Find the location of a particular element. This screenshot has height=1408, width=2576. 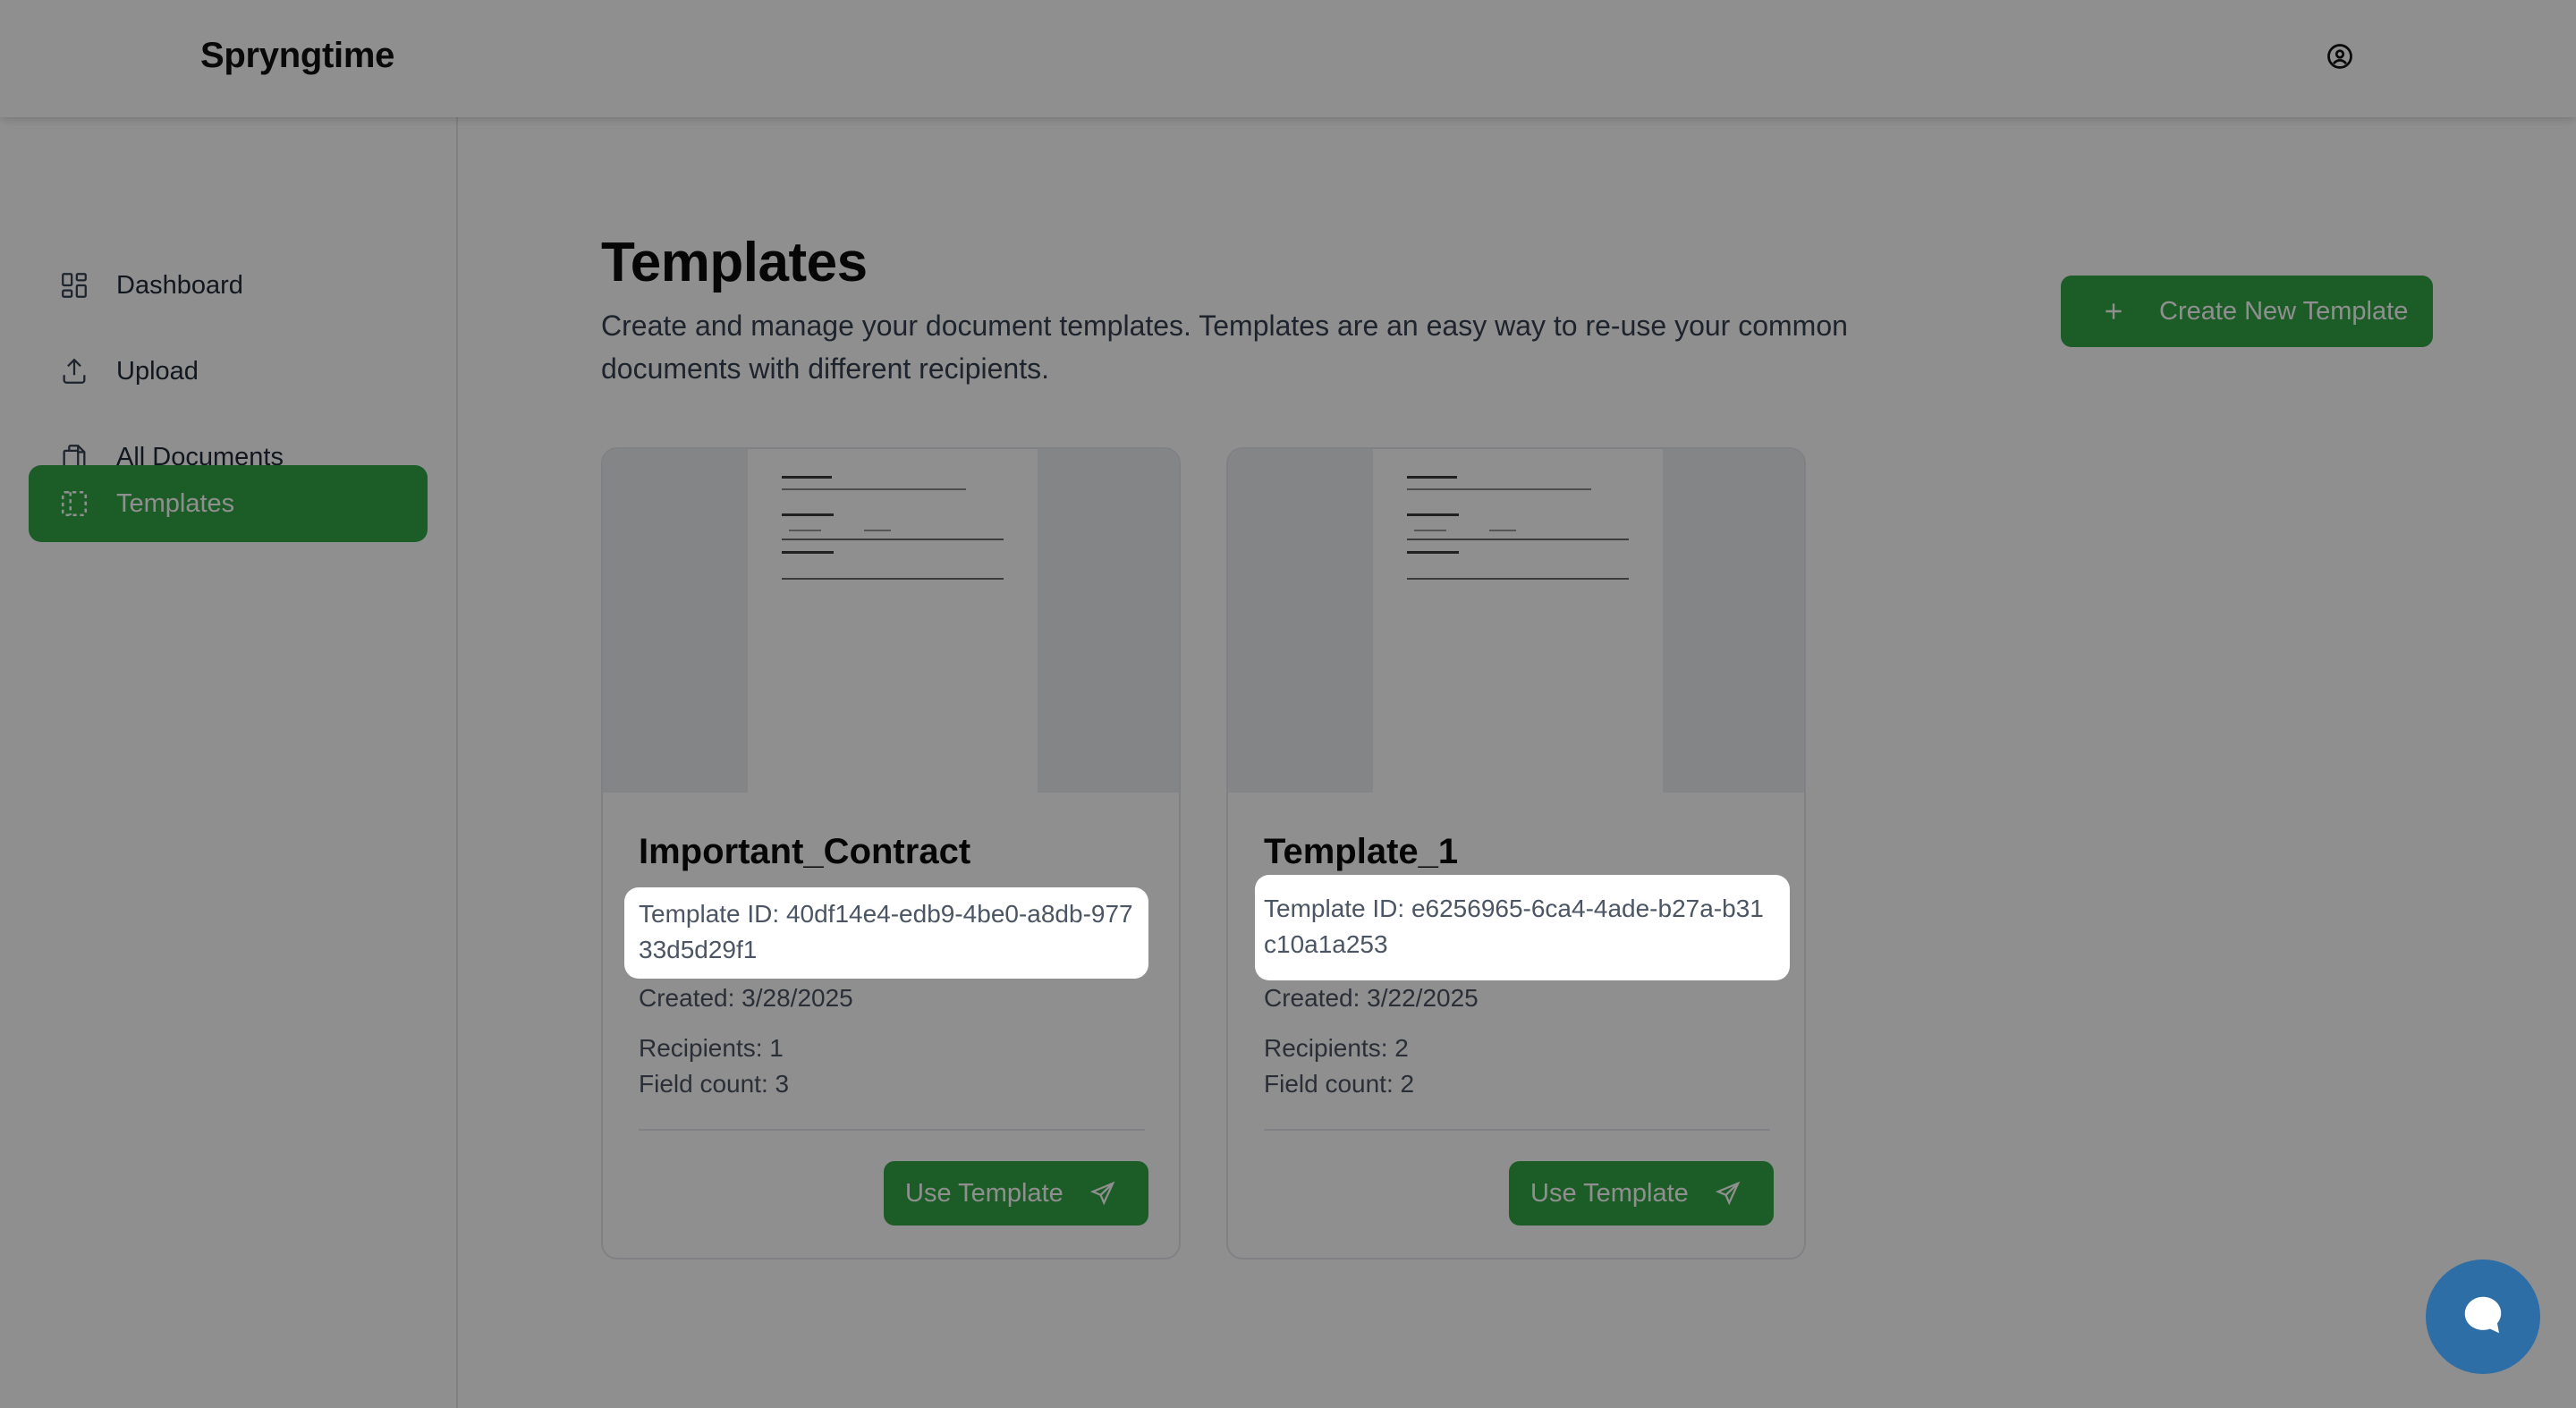

template-field-count: Field count: 3 is located at coordinates (714, 1084).